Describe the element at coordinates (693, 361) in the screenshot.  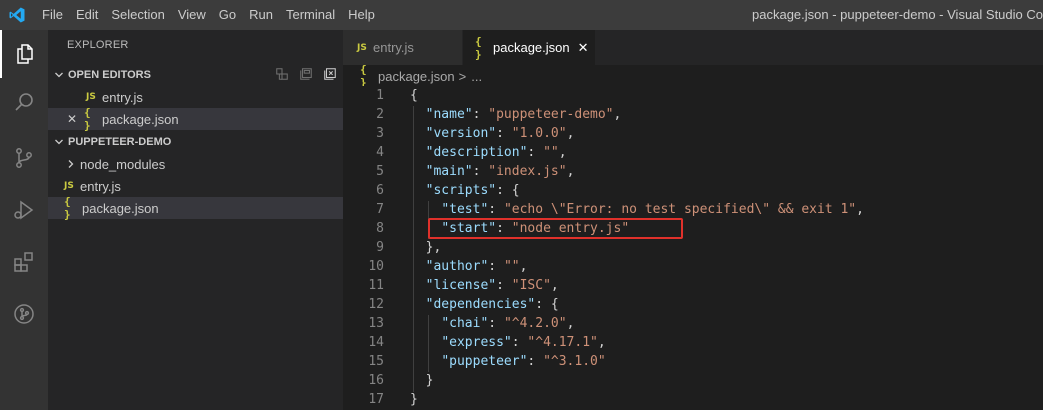
I see `code-line: 15 "puppeteer": "^3.1.0"` at that location.